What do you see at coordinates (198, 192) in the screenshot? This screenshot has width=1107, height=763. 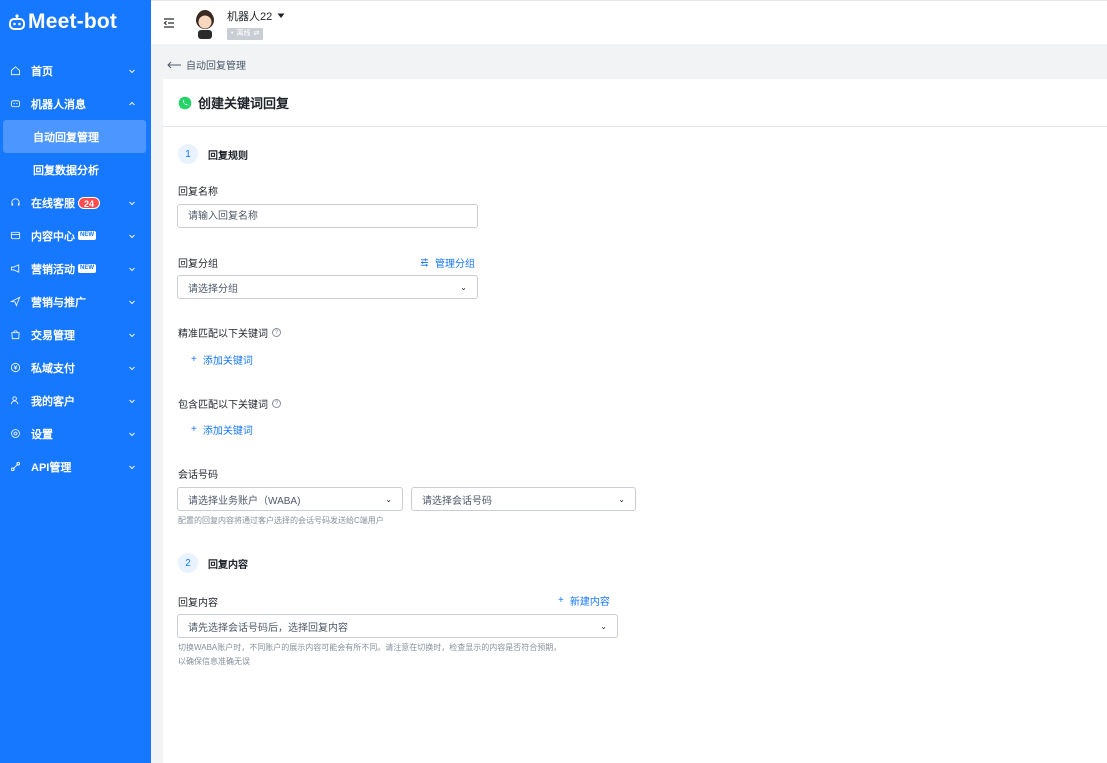 I see `reply-name-label: 回复名称` at bounding box center [198, 192].